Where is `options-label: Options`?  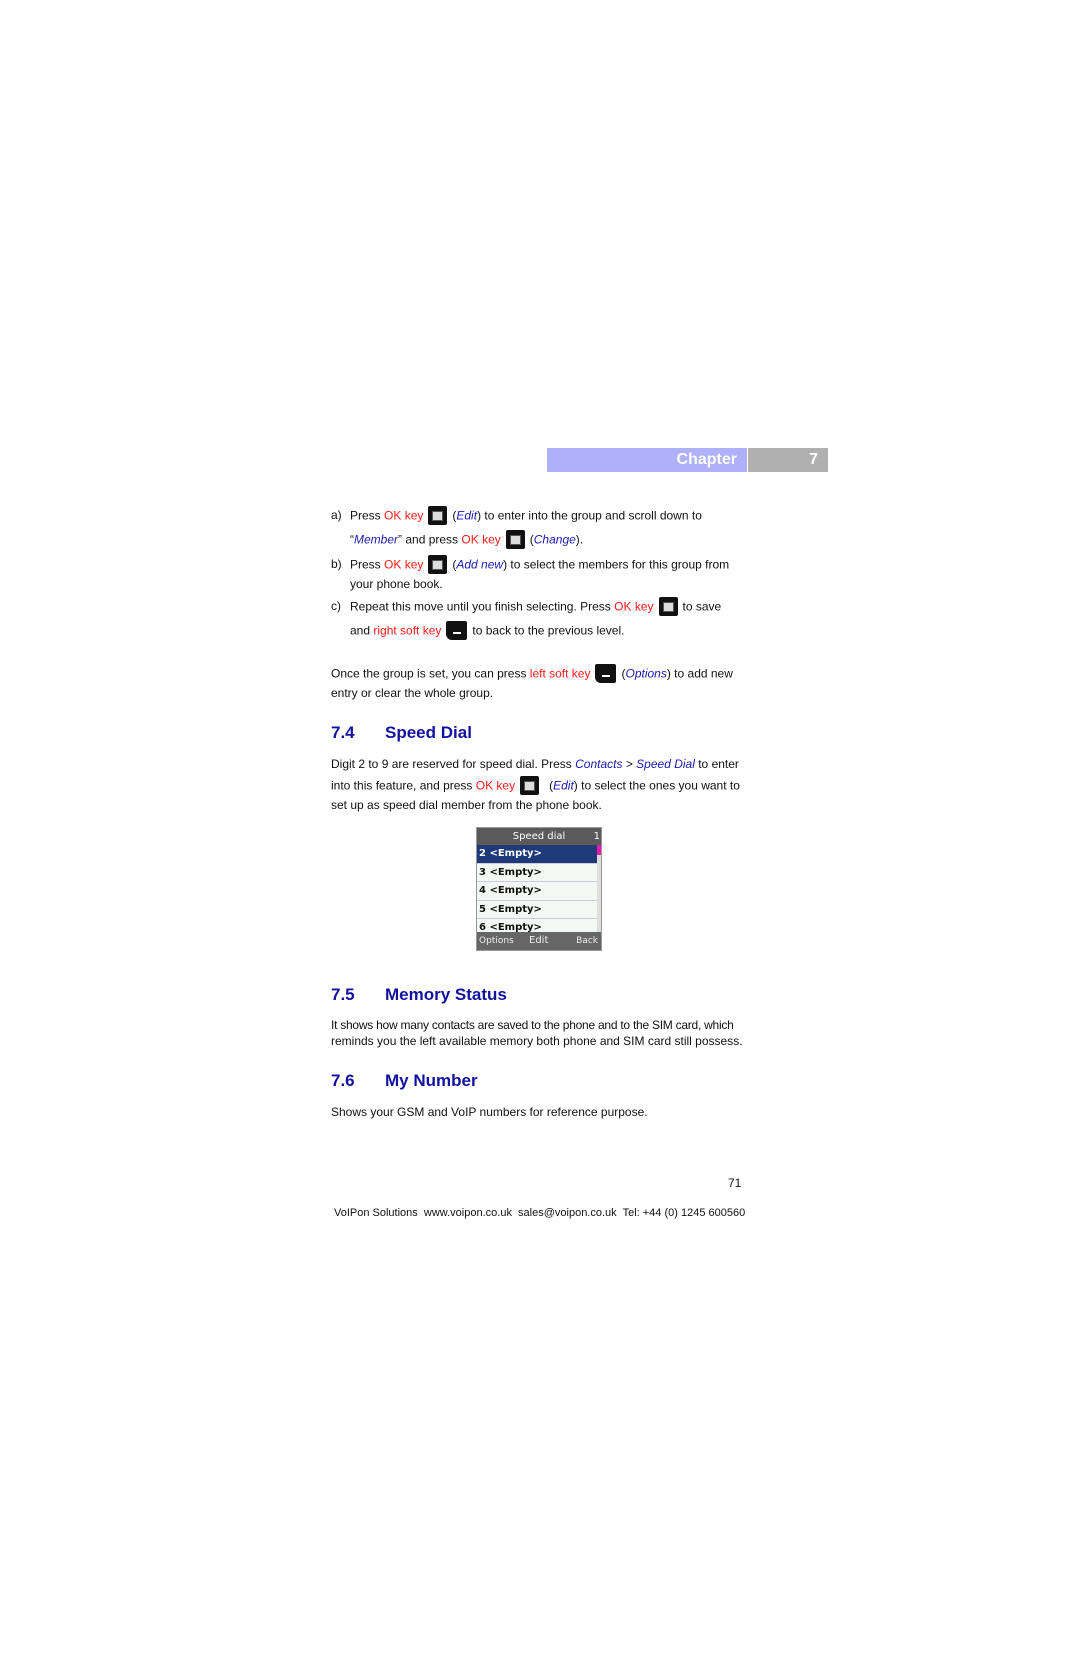
options-label: Options is located at coordinates (646, 673).